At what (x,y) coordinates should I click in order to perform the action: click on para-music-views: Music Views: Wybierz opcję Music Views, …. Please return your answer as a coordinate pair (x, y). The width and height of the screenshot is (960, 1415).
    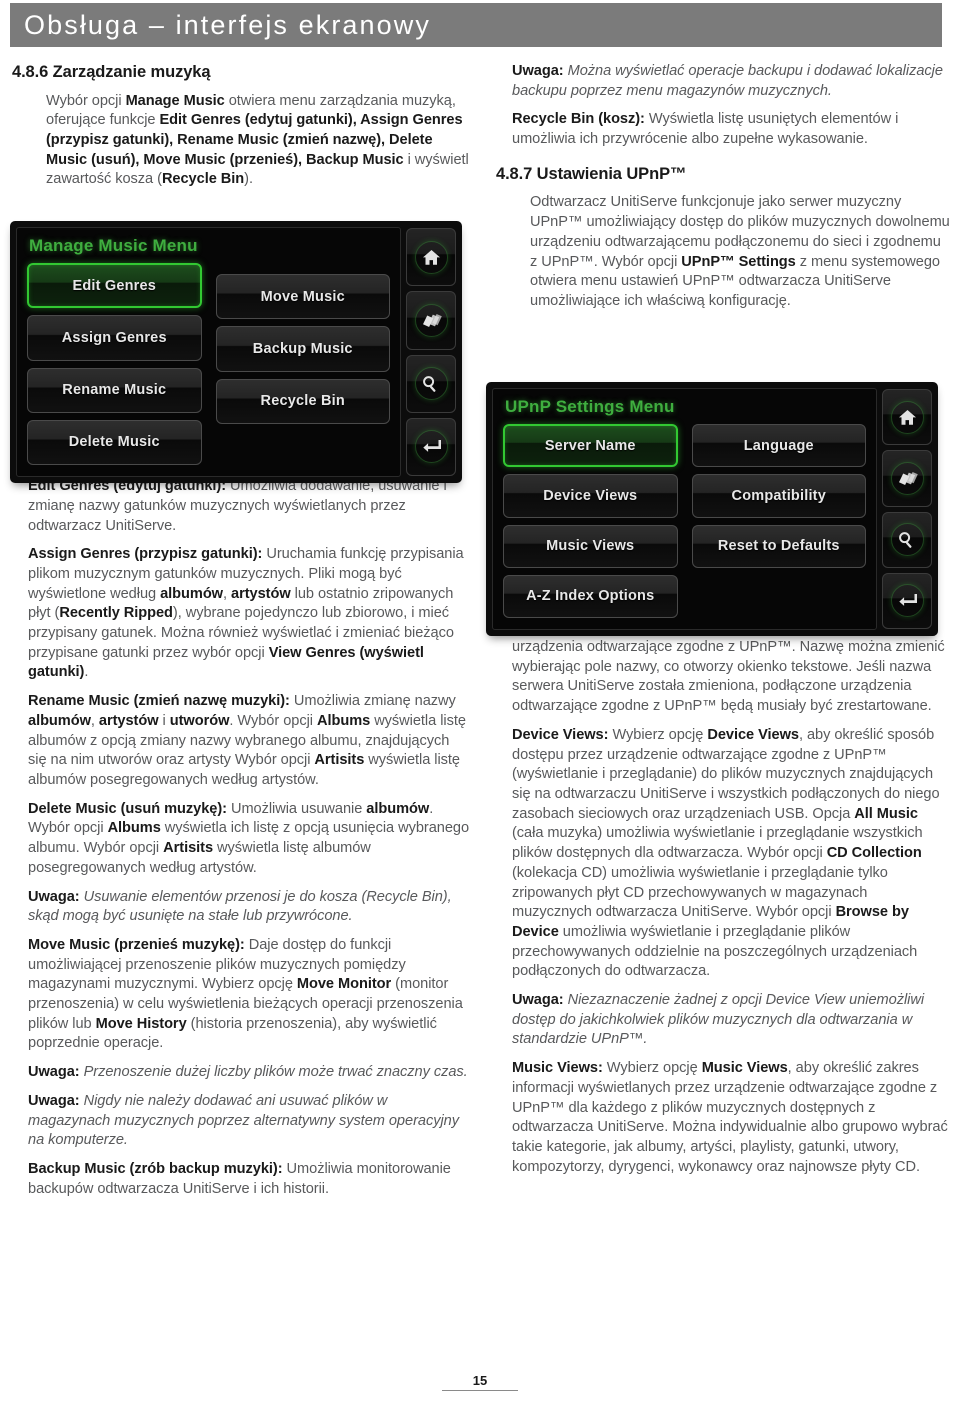
    Looking at the image, I should click on (730, 1117).